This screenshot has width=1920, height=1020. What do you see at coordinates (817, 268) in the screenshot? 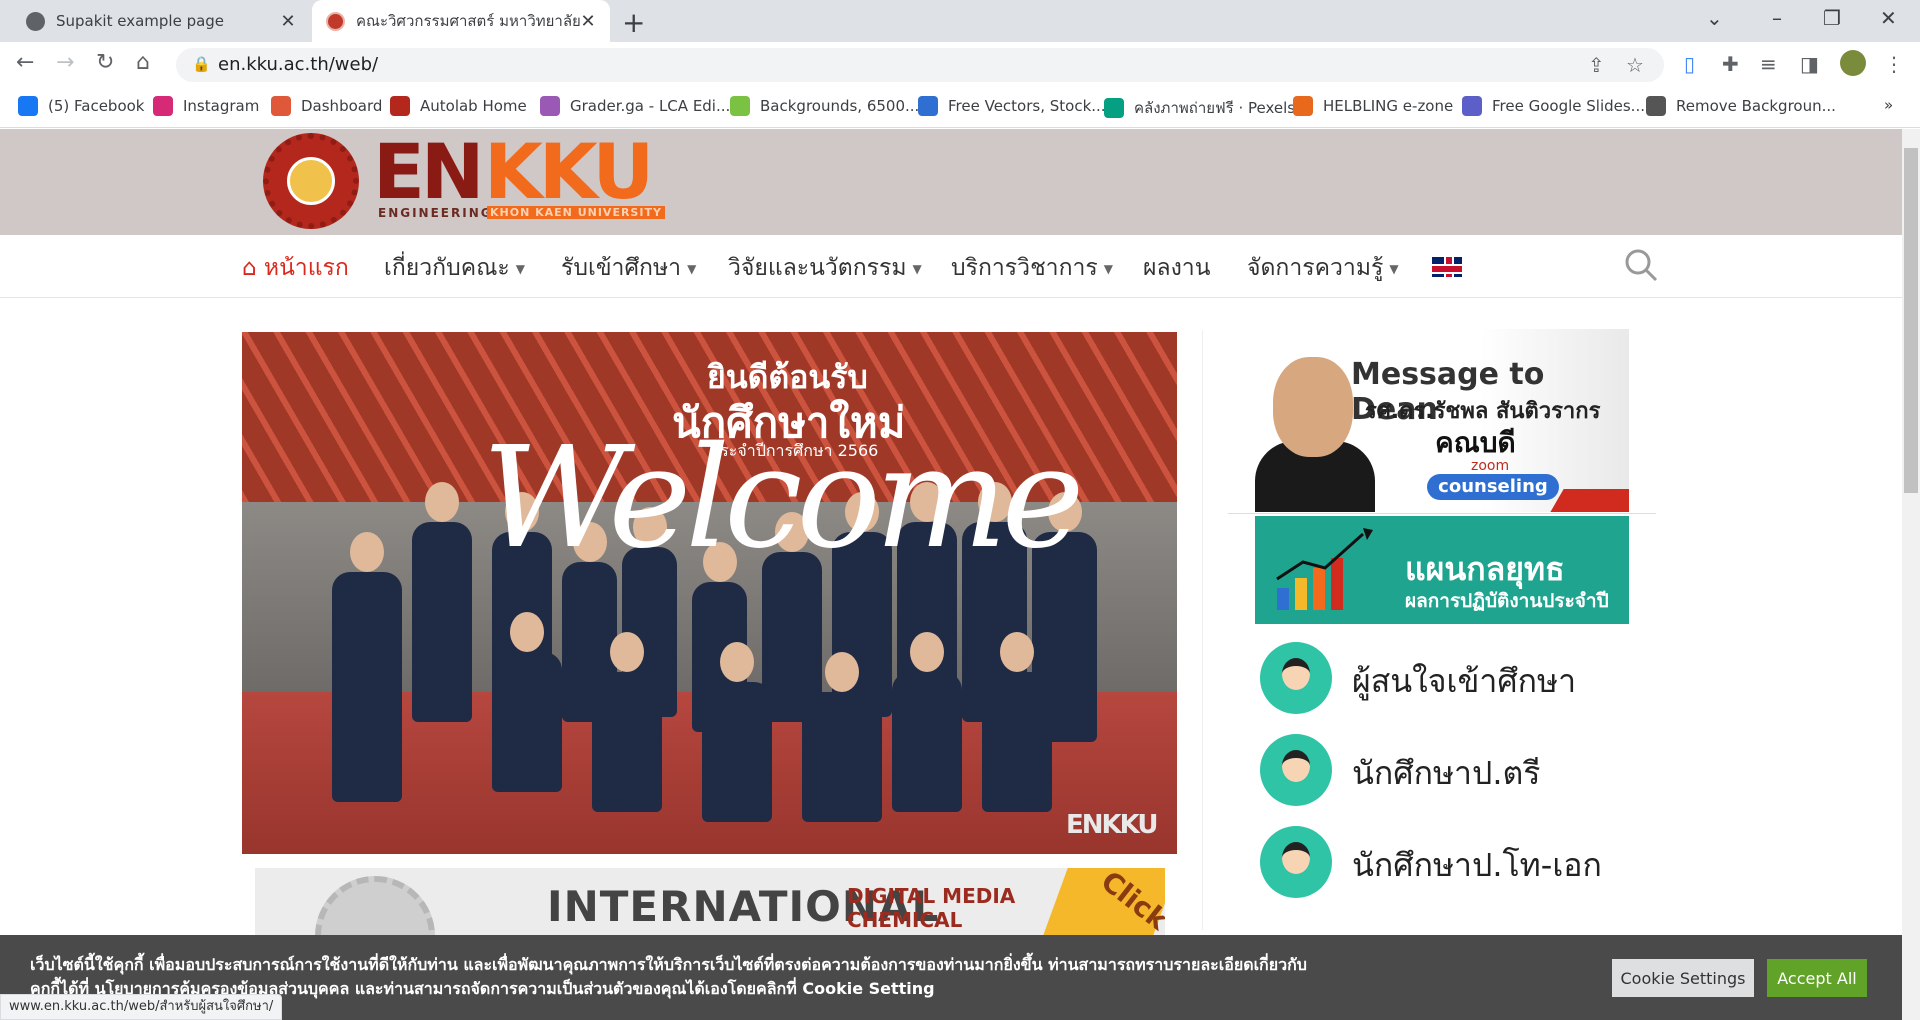
I see `nav-label: วิจัยและนวัตกรรม` at bounding box center [817, 268].